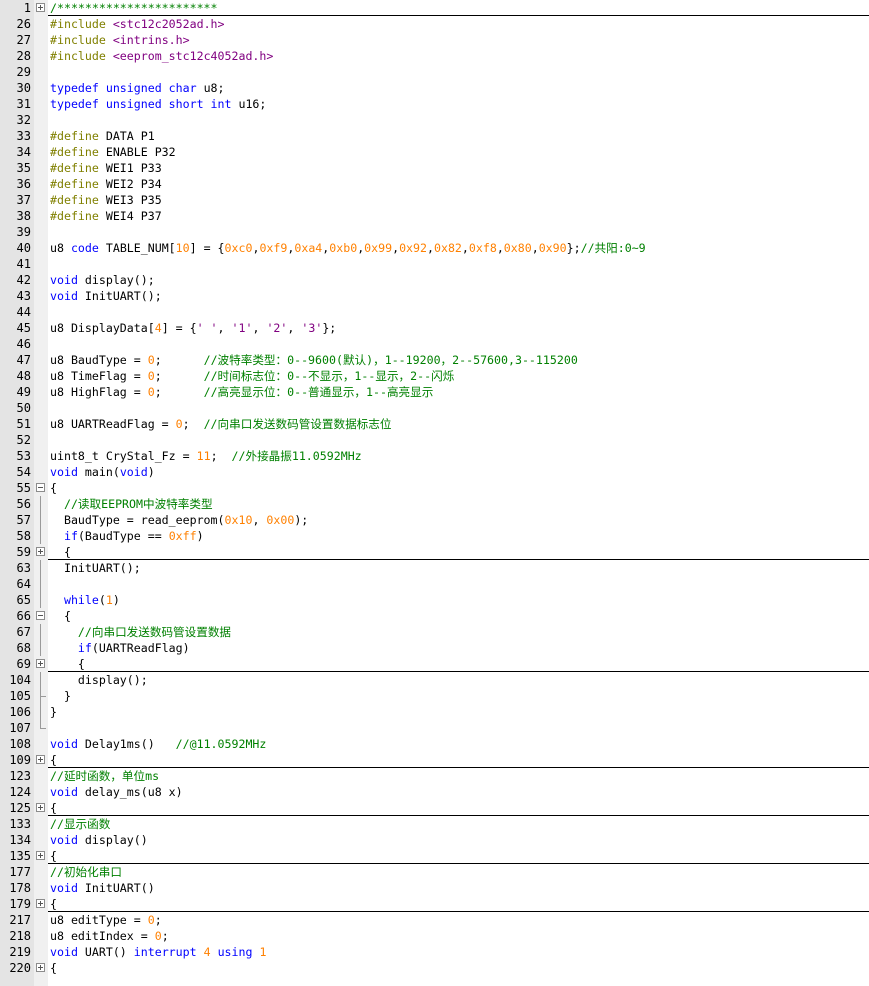 The height and width of the screenshot is (986, 869). What do you see at coordinates (434, 504) in the screenshot?
I see `code-line: 56 //读取EEPROM中波特率类型` at bounding box center [434, 504].